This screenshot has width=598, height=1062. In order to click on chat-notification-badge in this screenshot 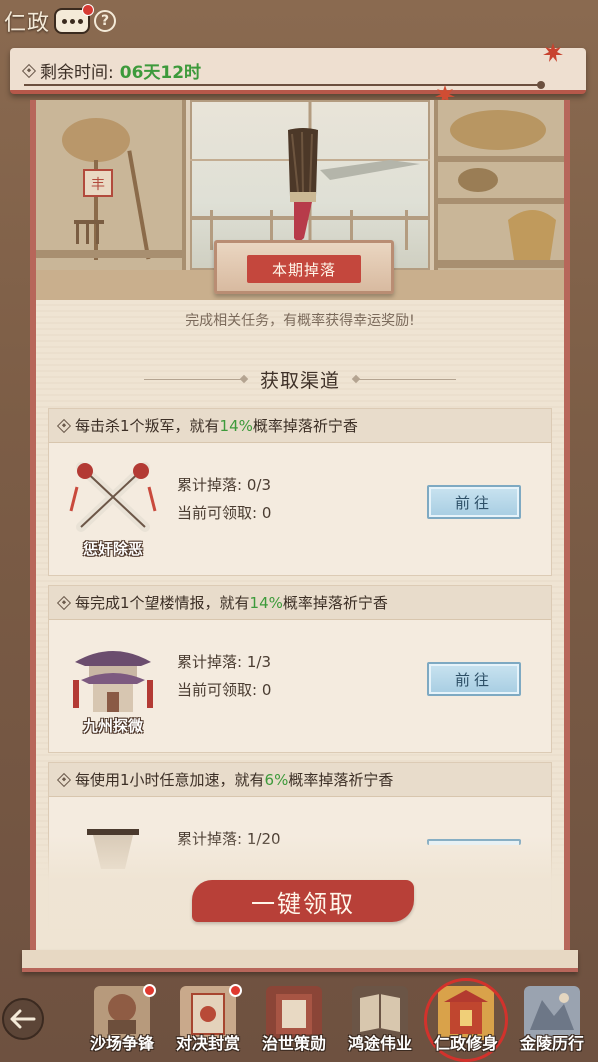, I will do `click(88, 10)`.